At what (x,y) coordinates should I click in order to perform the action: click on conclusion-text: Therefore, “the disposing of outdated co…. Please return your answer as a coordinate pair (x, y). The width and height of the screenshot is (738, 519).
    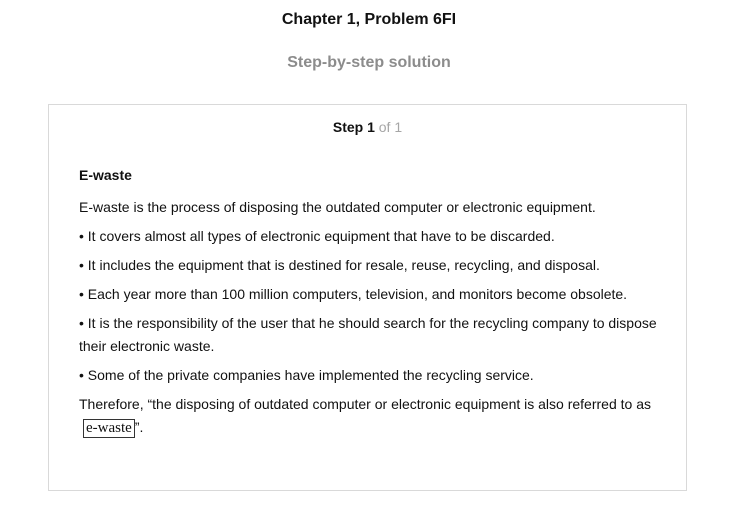
    Looking at the image, I should click on (365, 404).